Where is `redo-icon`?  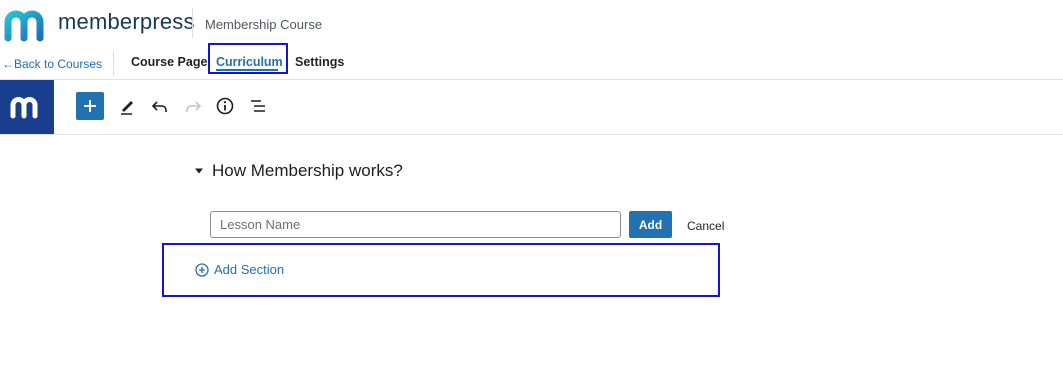 redo-icon is located at coordinates (194, 106).